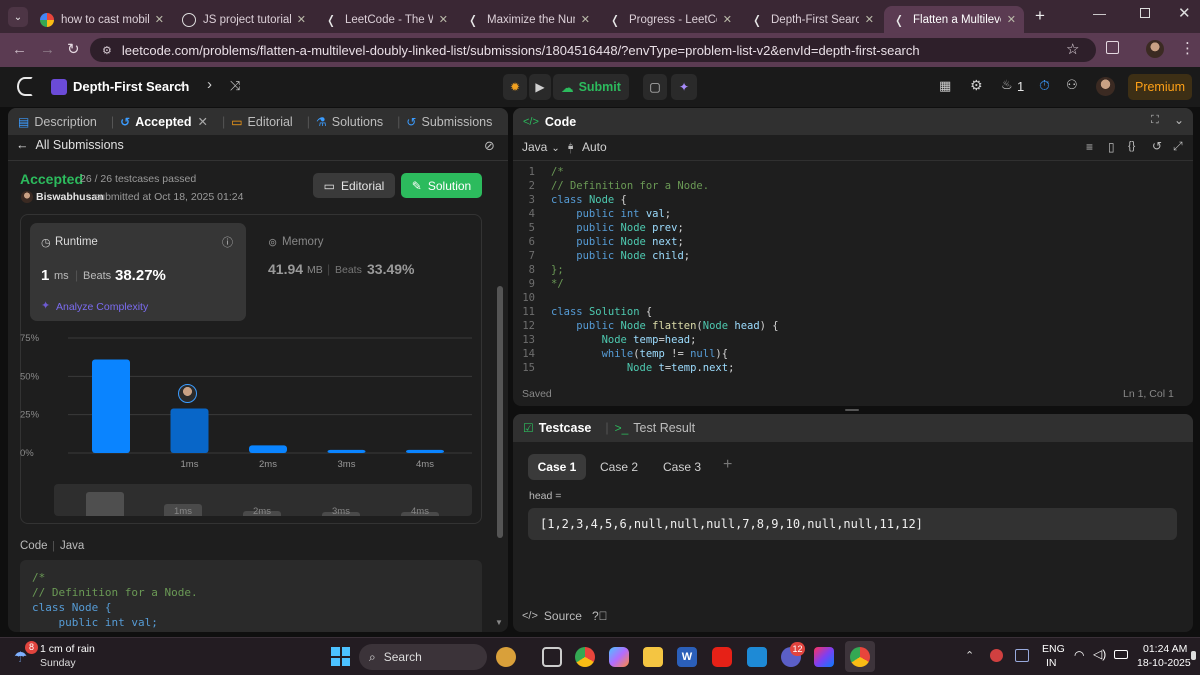 The width and height of the screenshot is (1200, 675). Describe the element at coordinates (18, 17) in the screenshot. I see `tab-search-button: ⌄` at that location.